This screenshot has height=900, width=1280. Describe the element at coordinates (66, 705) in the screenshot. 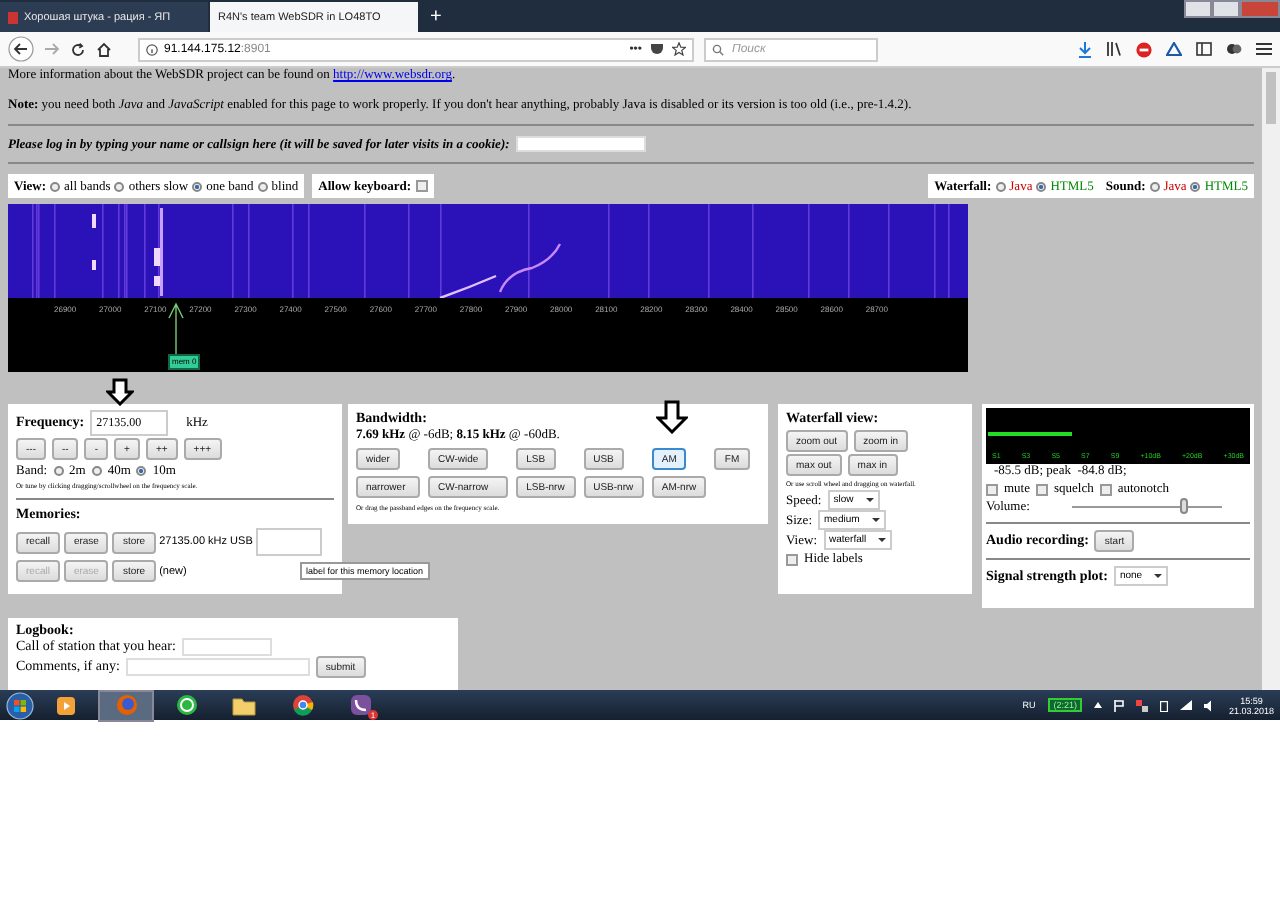

I see `media-player-icon` at that location.